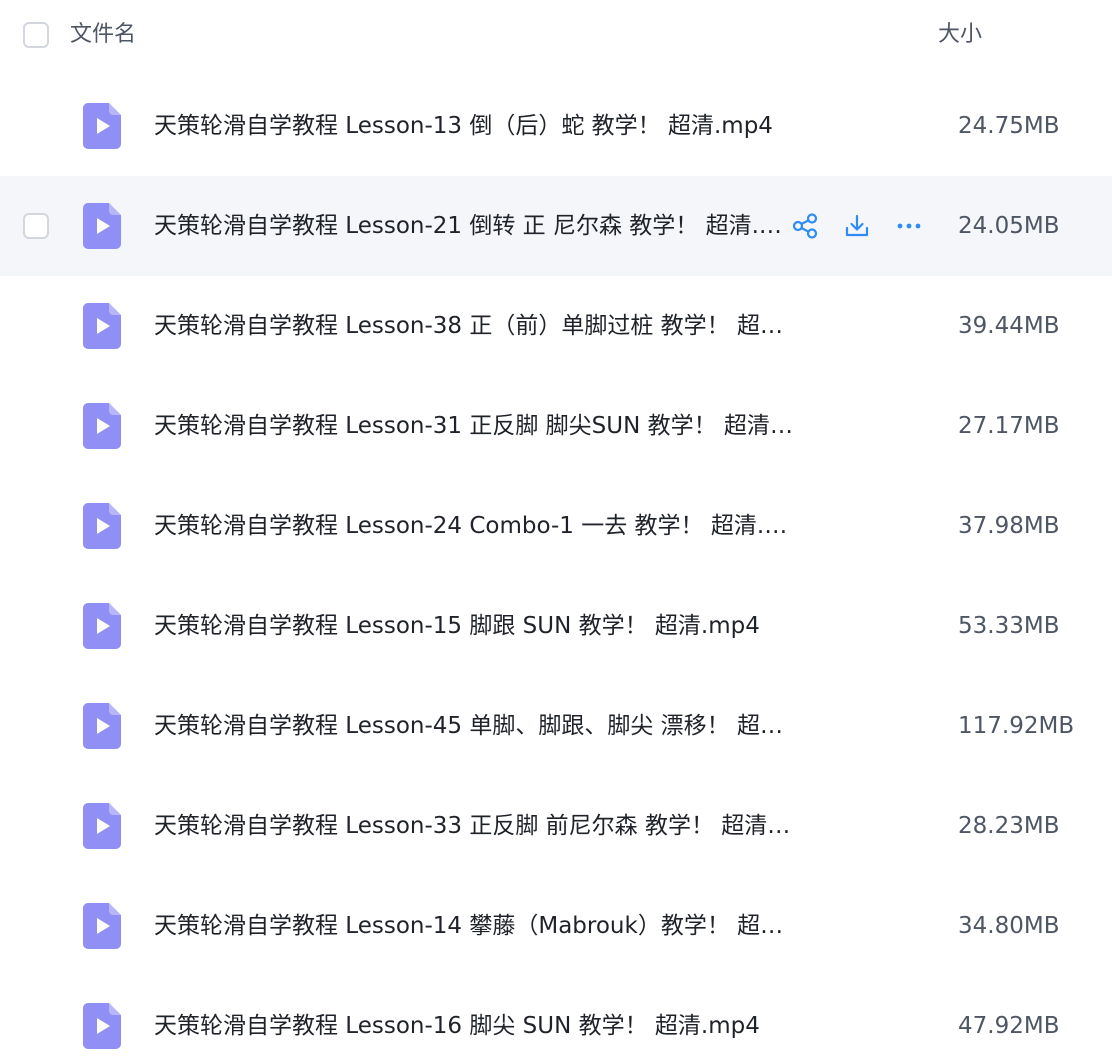 This screenshot has width=1112, height=1062. What do you see at coordinates (474, 826) in the screenshot?
I see `file-name: 天策轮滑自学教程 Lesson-33 正反脚 前尼尔森 教学！ 超清.mp4` at bounding box center [474, 826].